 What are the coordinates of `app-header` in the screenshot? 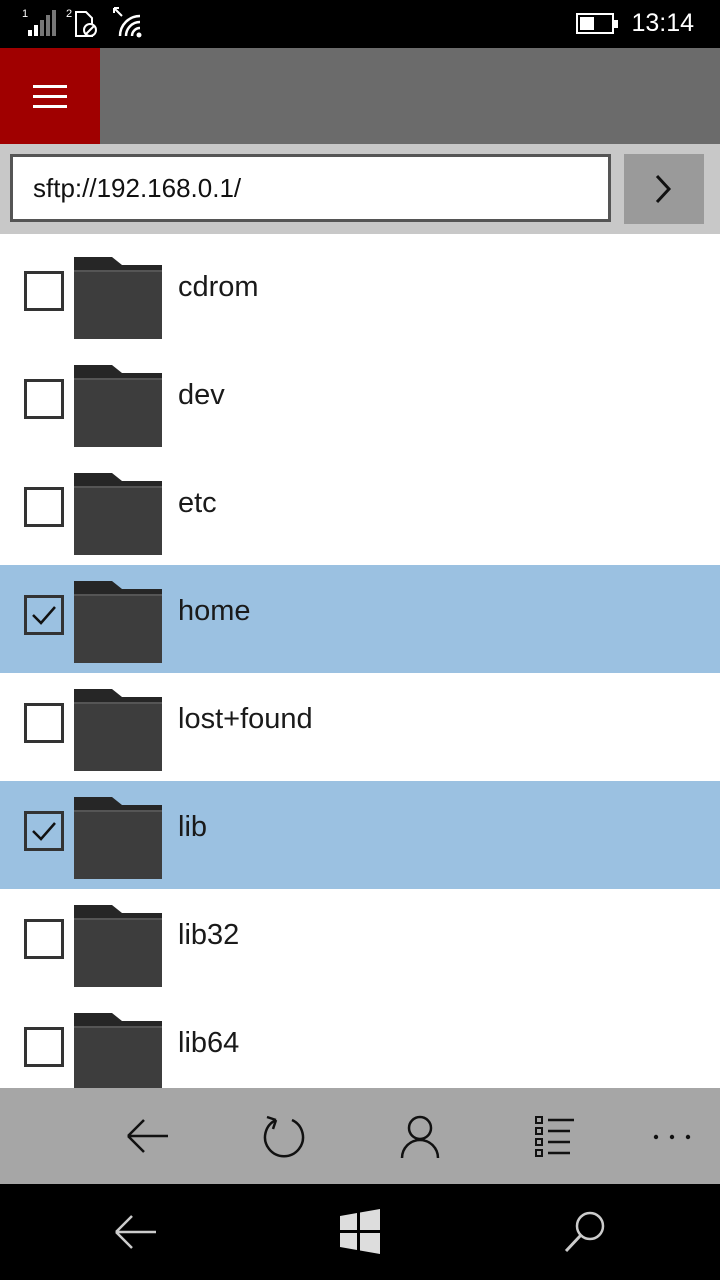 It's located at (360, 96).